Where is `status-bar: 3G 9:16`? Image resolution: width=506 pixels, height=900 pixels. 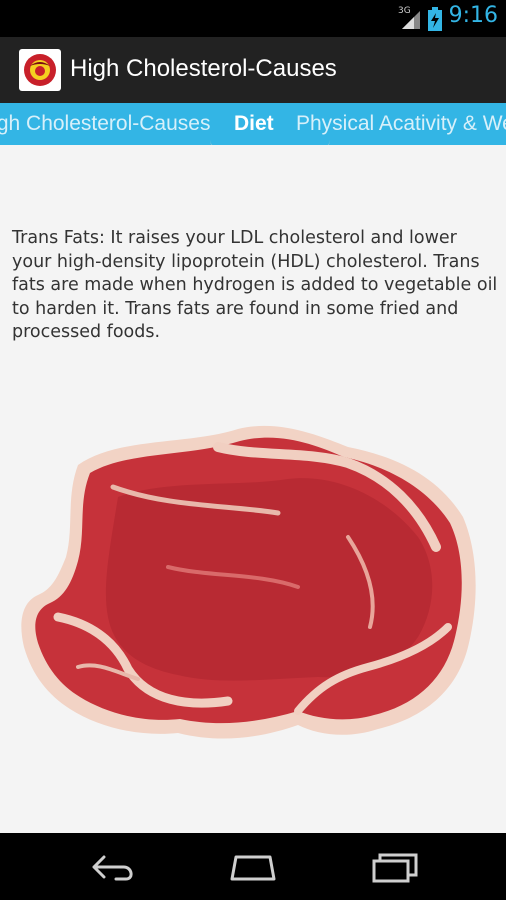
status-bar: 3G 9:16 is located at coordinates (253, 18).